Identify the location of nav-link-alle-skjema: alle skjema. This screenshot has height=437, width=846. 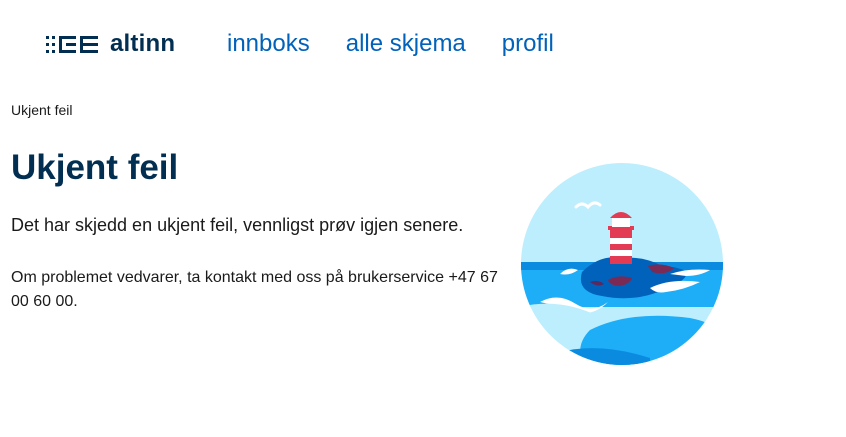
(406, 44).